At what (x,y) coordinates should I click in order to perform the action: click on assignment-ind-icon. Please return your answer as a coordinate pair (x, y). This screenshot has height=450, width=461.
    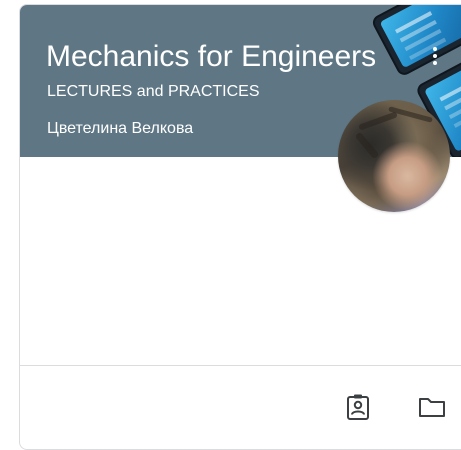
    Looking at the image, I should click on (358, 407).